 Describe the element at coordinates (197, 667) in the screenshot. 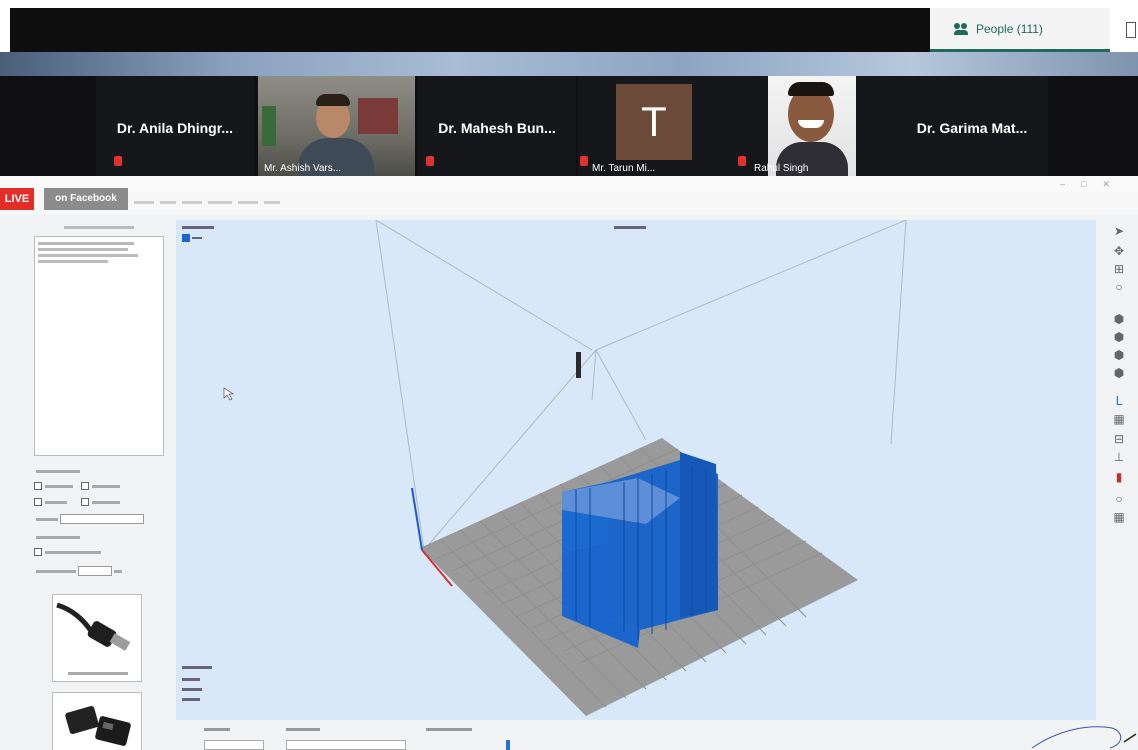

I see `toolhead-position-title` at that location.